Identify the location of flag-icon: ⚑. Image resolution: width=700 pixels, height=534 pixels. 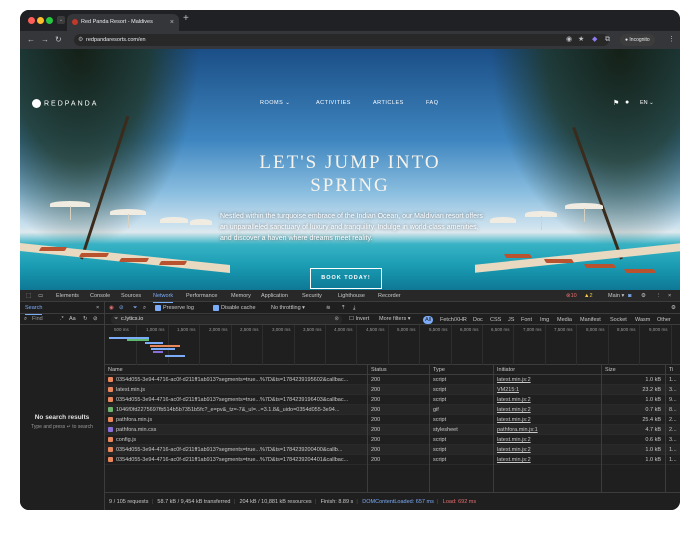
(616, 103).